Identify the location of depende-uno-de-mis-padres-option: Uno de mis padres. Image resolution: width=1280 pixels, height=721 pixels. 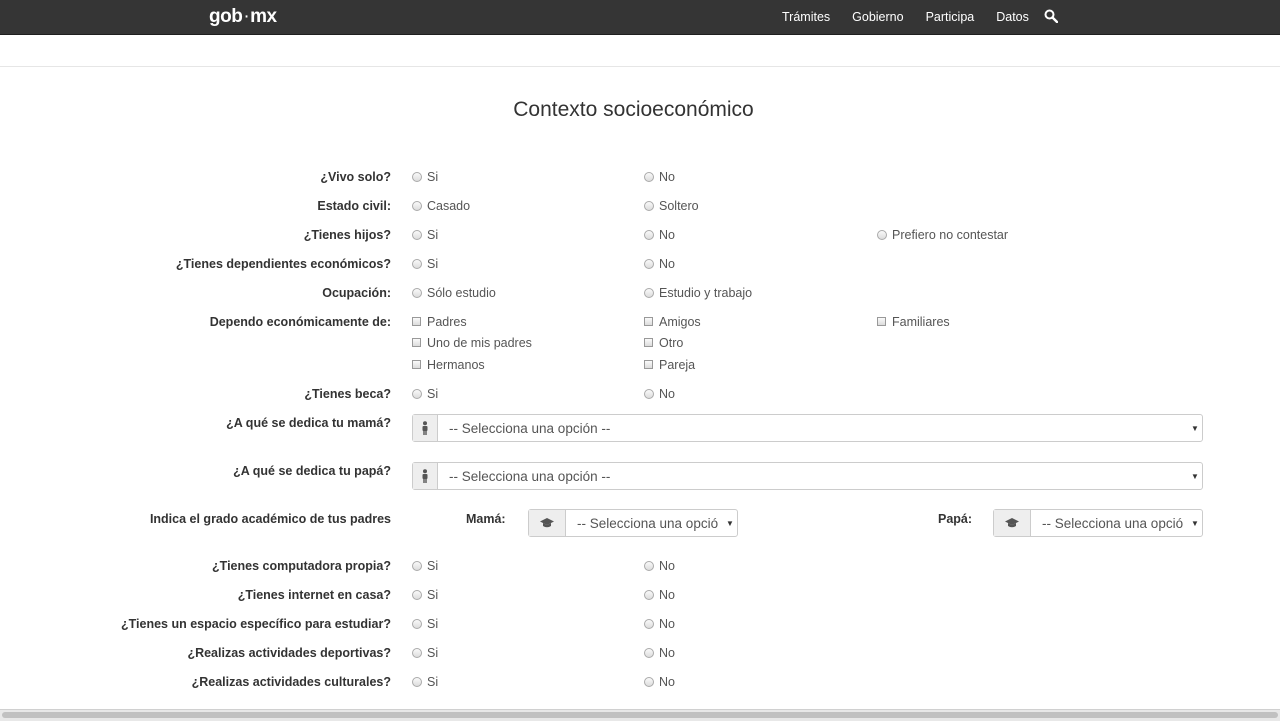
(472, 343).